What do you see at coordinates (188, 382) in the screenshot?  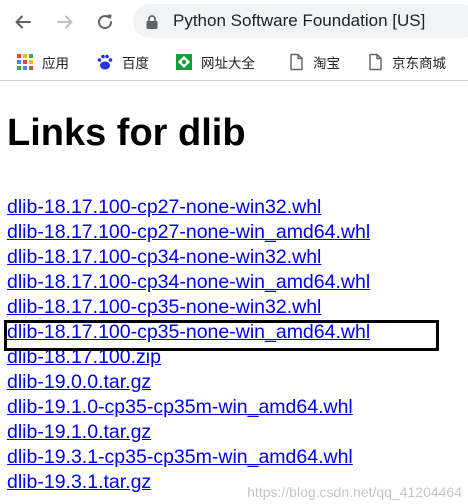 I see `download-link: dlib-19.0.0.tar.gz` at bounding box center [188, 382].